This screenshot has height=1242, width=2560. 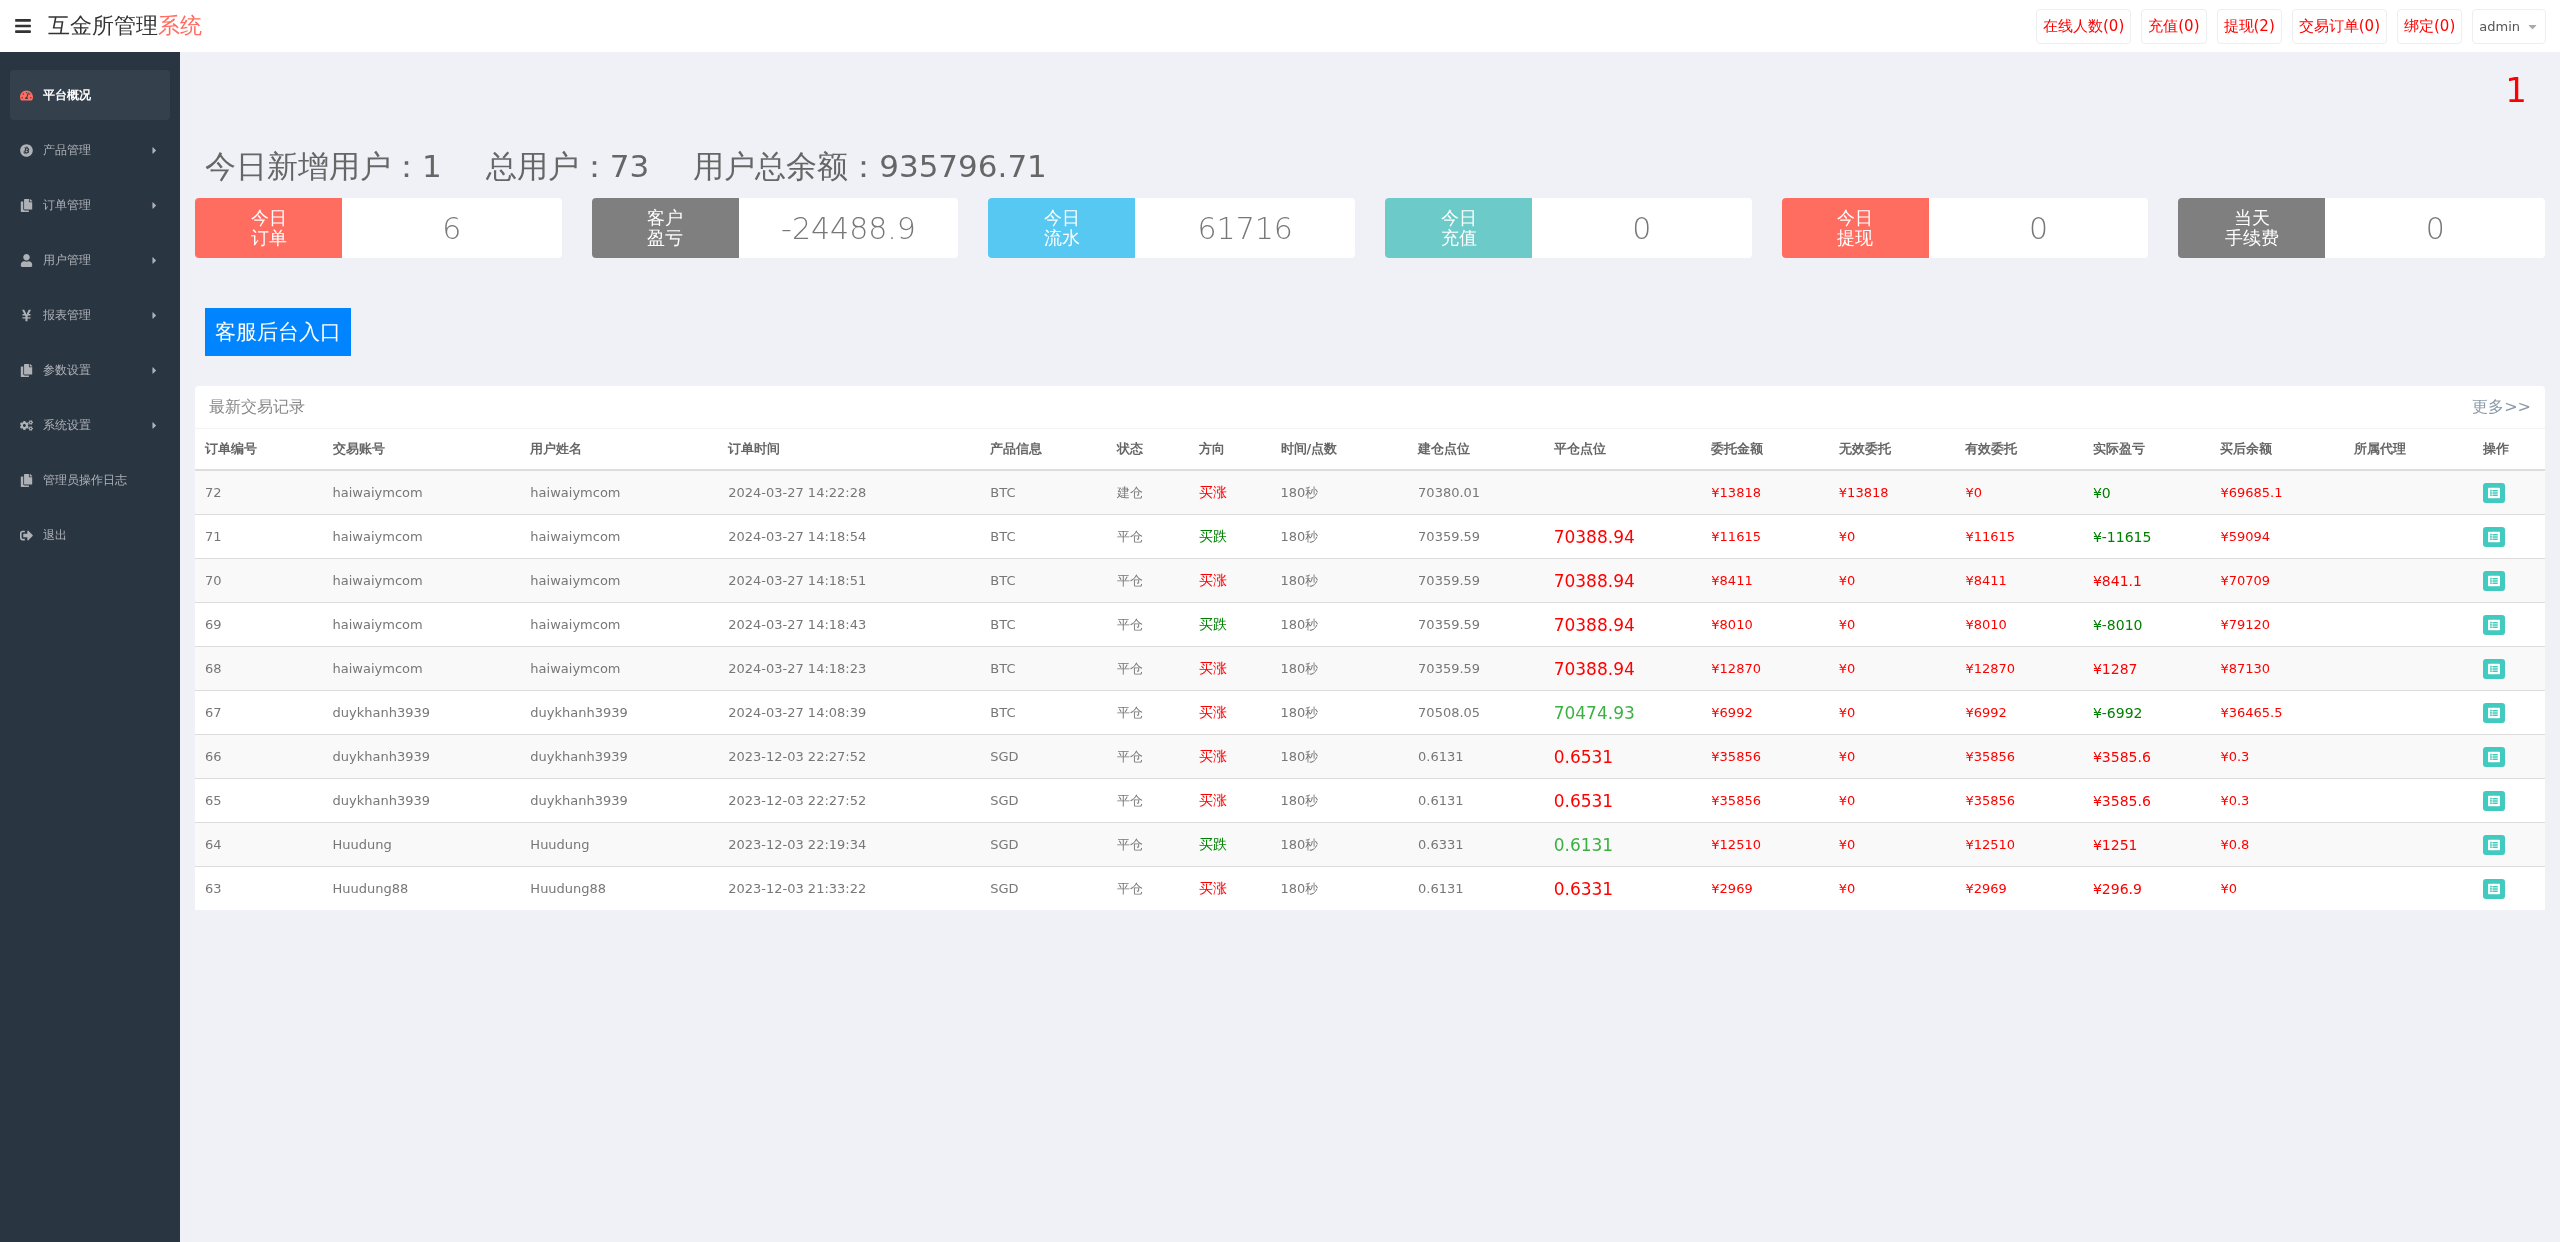 I want to click on header-button: 充值(0), so click(x=2174, y=26).